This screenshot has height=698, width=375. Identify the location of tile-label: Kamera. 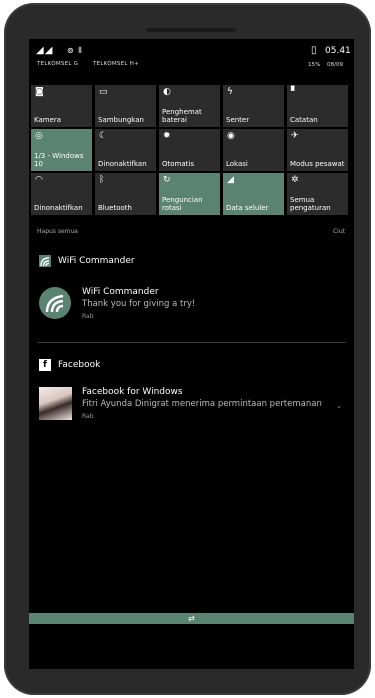
(48, 120).